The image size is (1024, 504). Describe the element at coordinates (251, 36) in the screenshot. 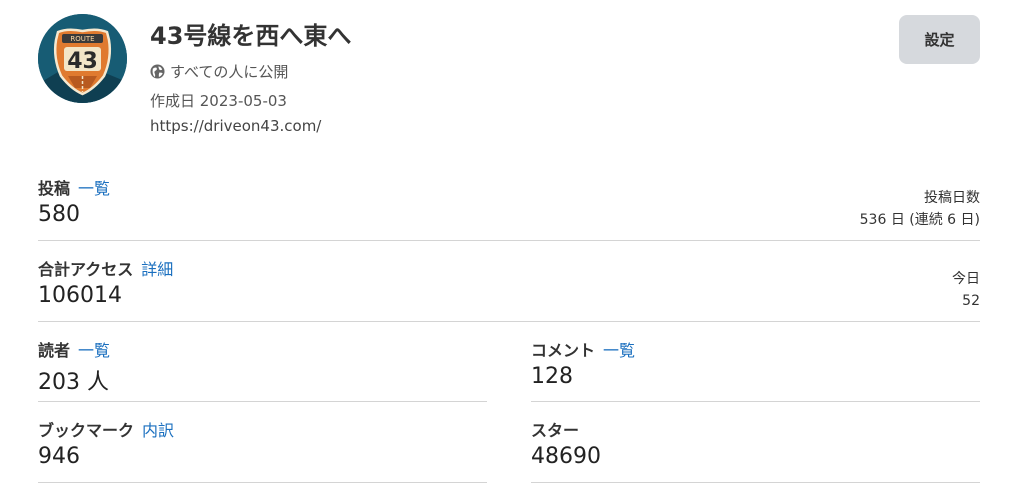

I see `blog-title: 43号線を西へ東へ` at that location.